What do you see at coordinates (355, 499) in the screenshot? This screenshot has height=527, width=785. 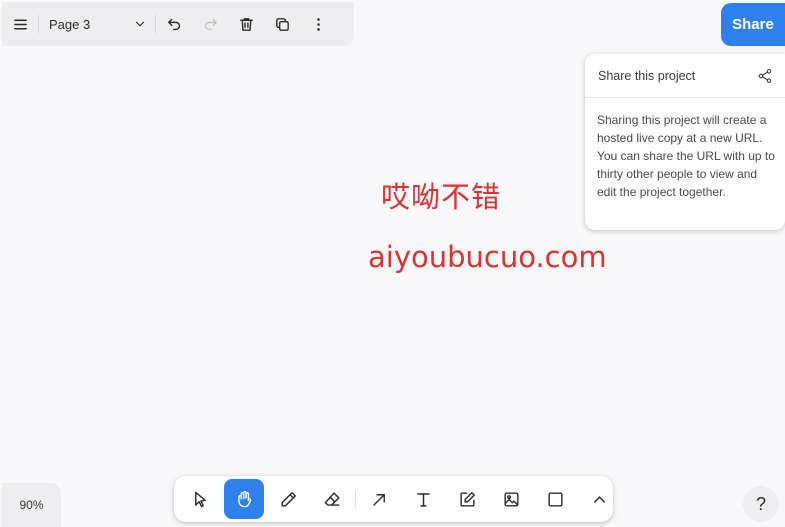 I see `toolbar-divider` at bounding box center [355, 499].